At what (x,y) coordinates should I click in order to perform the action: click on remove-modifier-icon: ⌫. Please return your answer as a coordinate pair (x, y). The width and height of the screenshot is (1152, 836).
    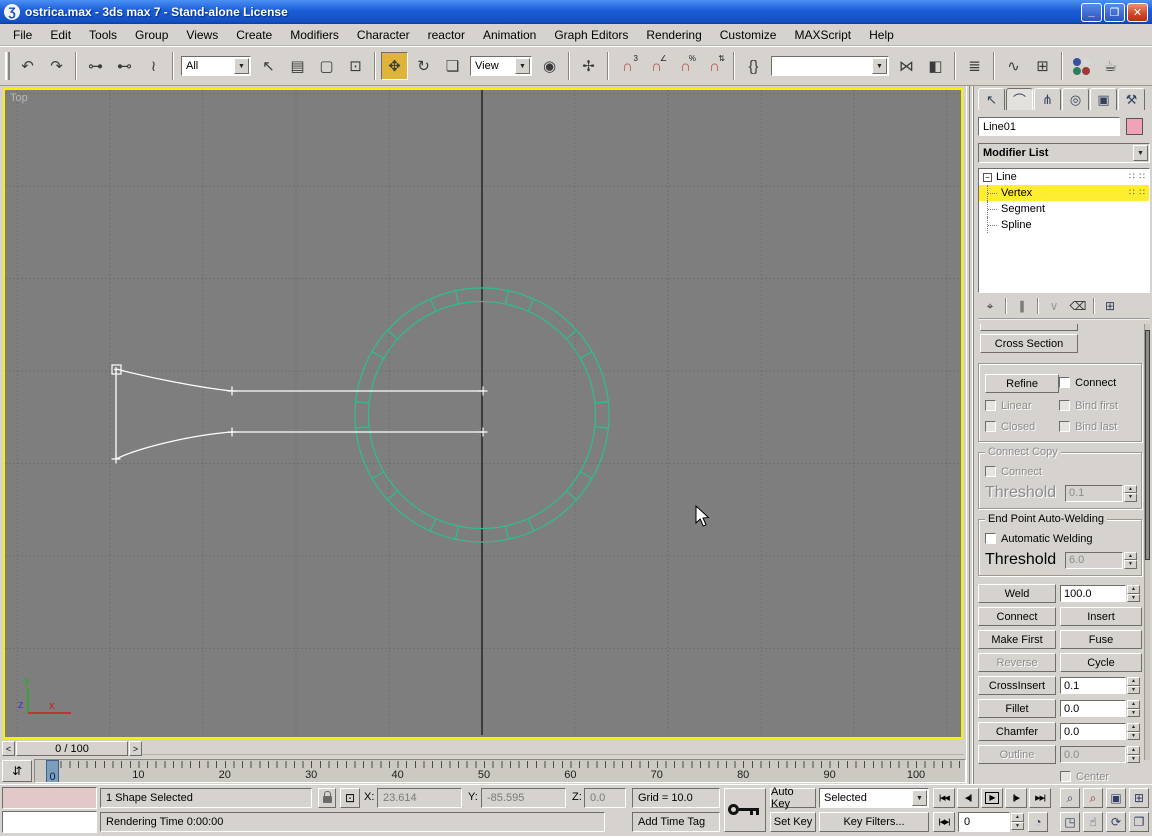
    Looking at the image, I should click on (1078, 306).